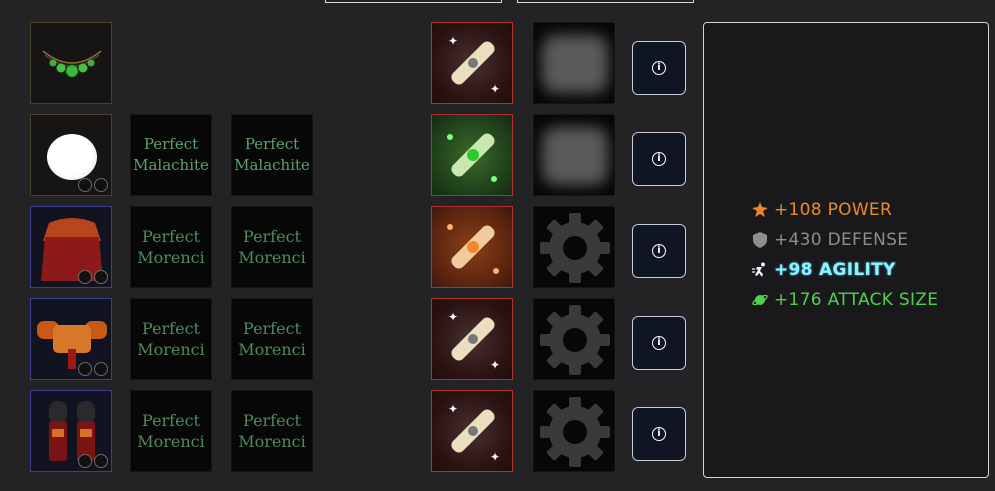  What do you see at coordinates (760, 270) in the screenshot?
I see `running-icon` at bounding box center [760, 270].